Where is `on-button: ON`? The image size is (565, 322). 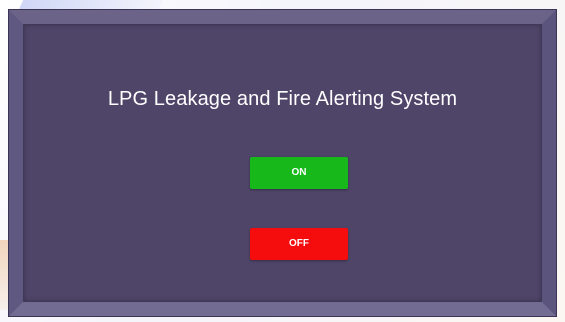
on-button: ON is located at coordinates (299, 173).